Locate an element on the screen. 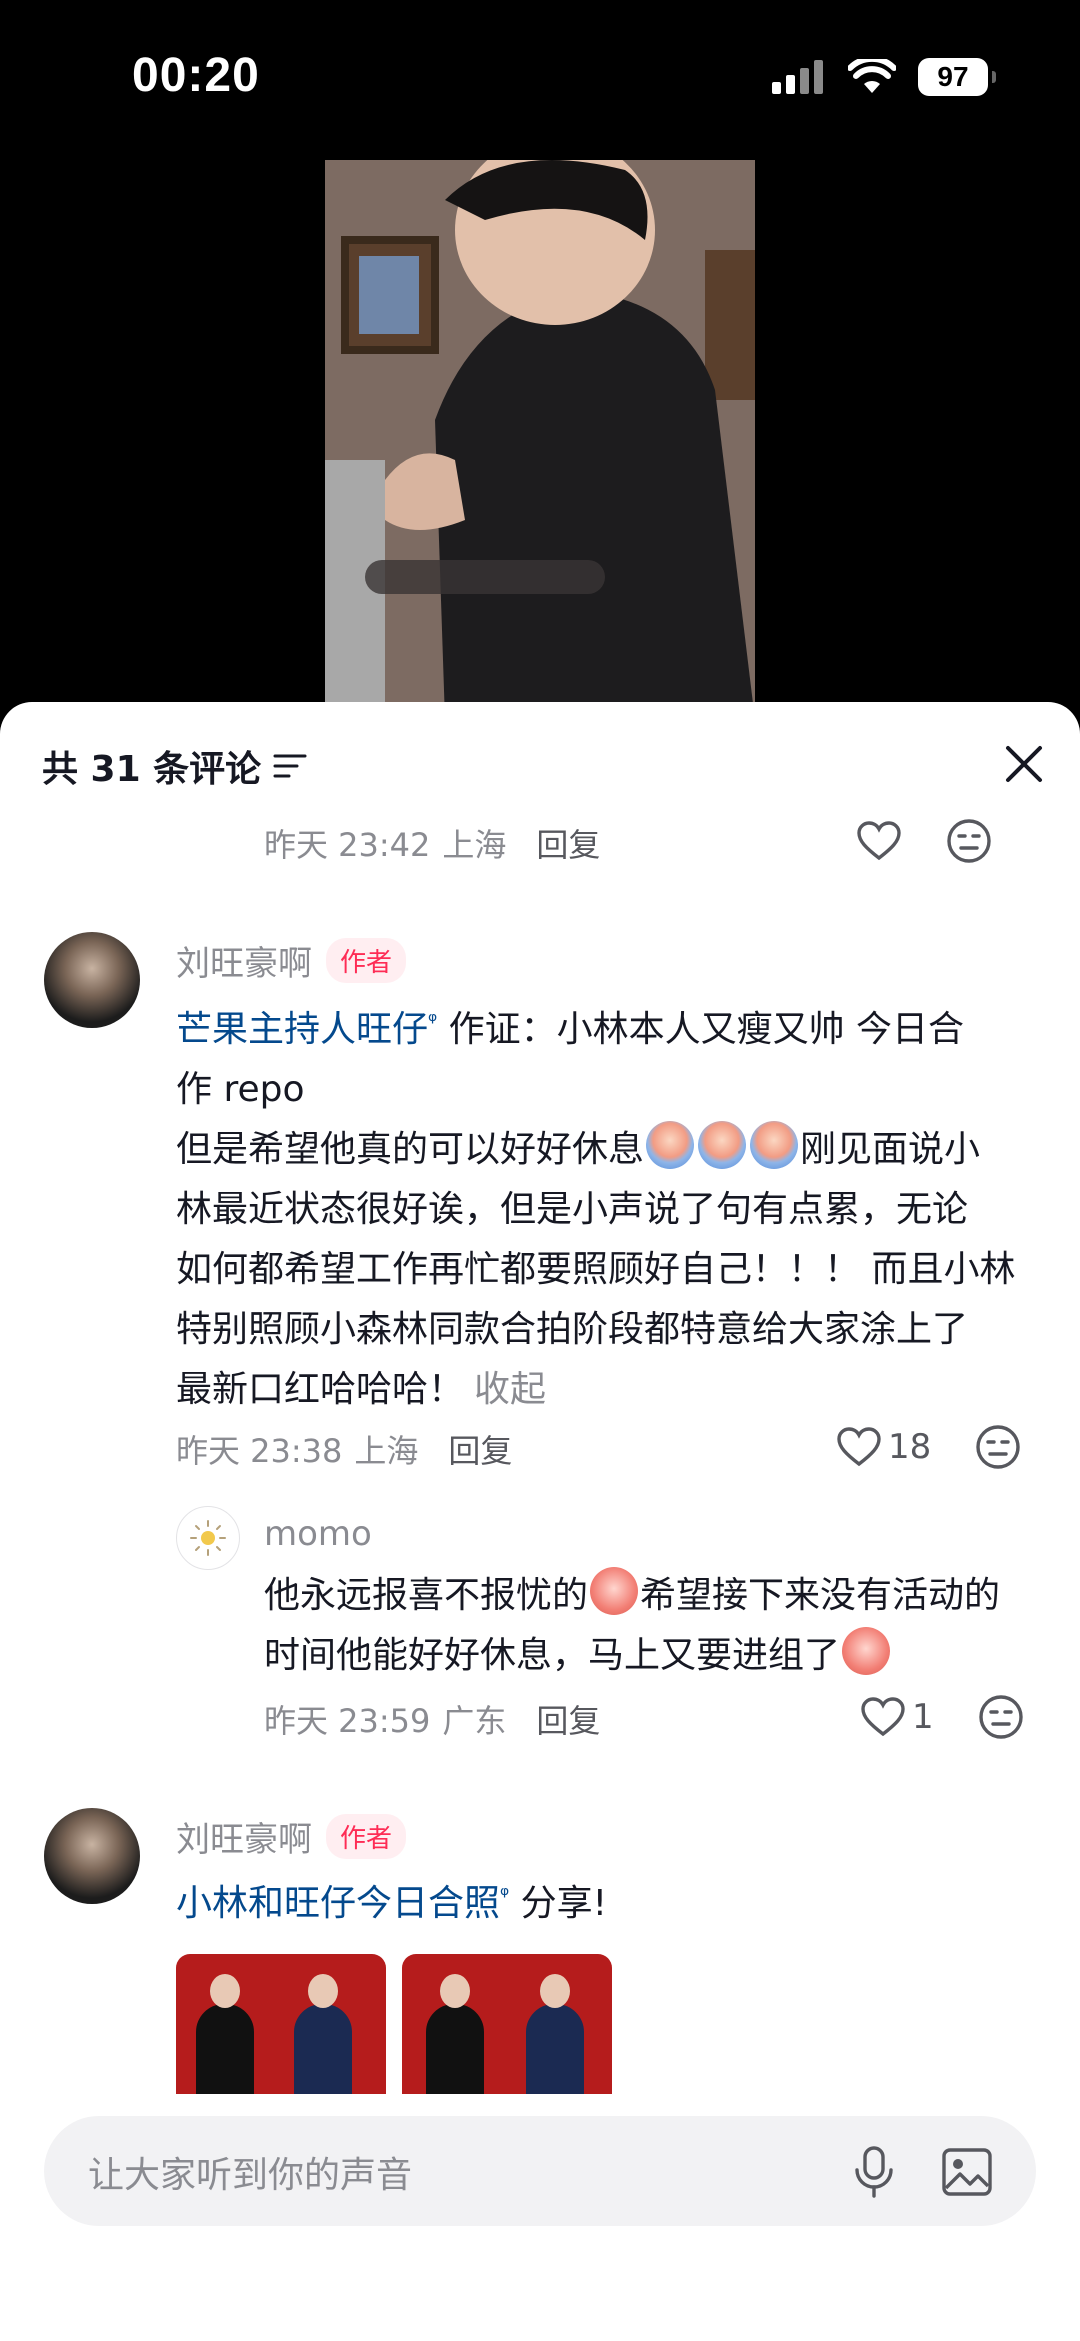 This screenshot has height=2341, width=1080. status-icons: 97 is located at coordinates (884, 77).